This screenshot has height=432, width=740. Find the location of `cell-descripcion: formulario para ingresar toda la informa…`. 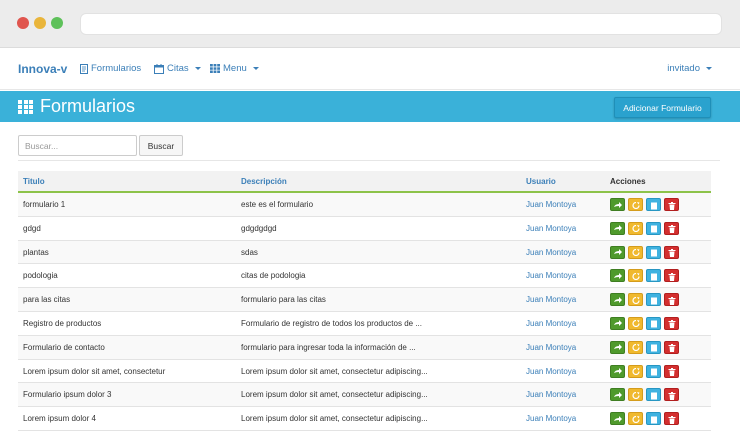

cell-descripcion: formulario para ingresar toda la informa… is located at coordinates (328, 347).